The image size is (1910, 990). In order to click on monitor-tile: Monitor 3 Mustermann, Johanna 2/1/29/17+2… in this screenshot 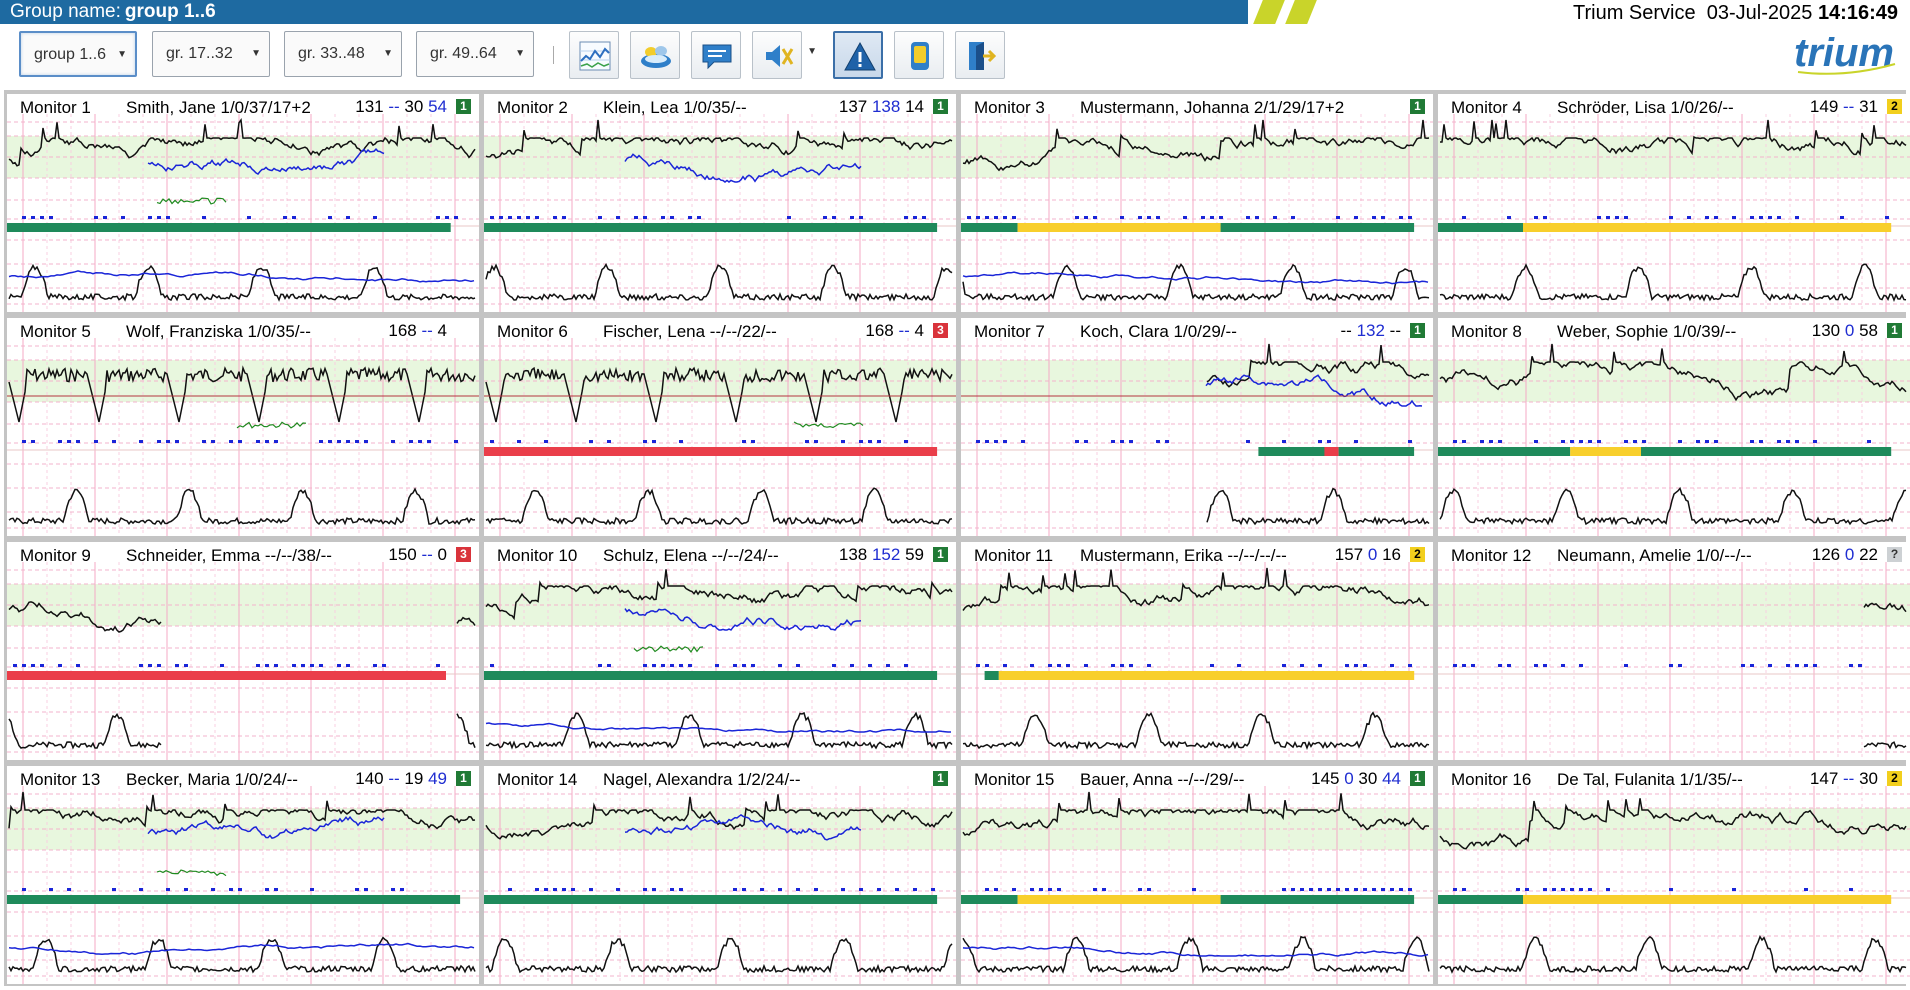, I will do `click(1197, 203)`.